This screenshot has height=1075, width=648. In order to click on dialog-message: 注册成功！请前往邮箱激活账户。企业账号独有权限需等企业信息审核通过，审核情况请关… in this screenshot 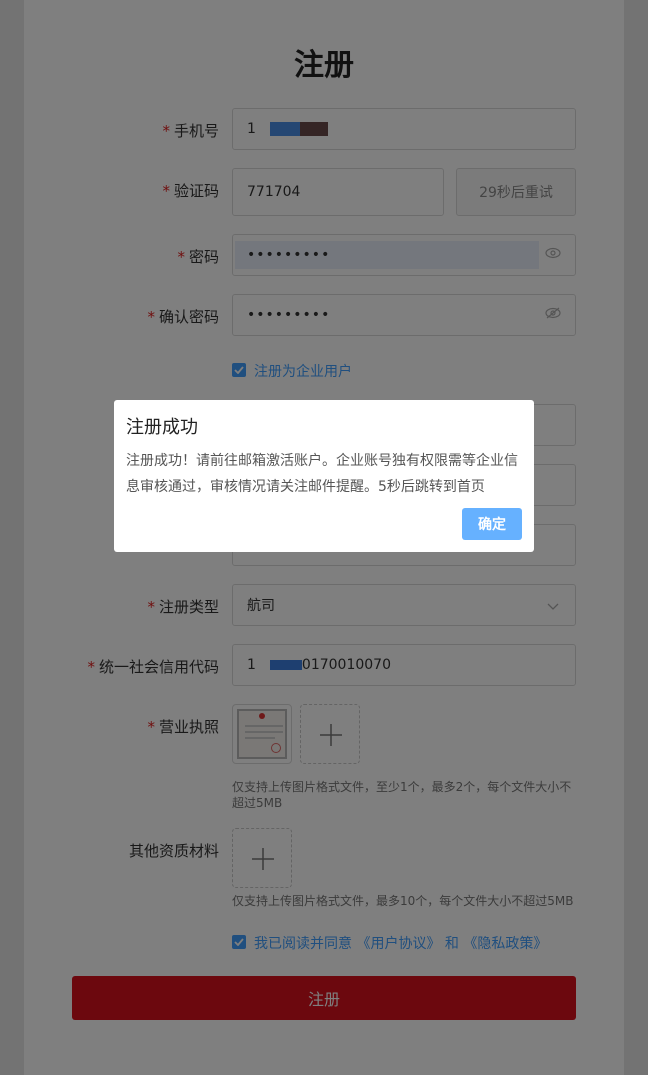, I will do `click(322, 474)`.